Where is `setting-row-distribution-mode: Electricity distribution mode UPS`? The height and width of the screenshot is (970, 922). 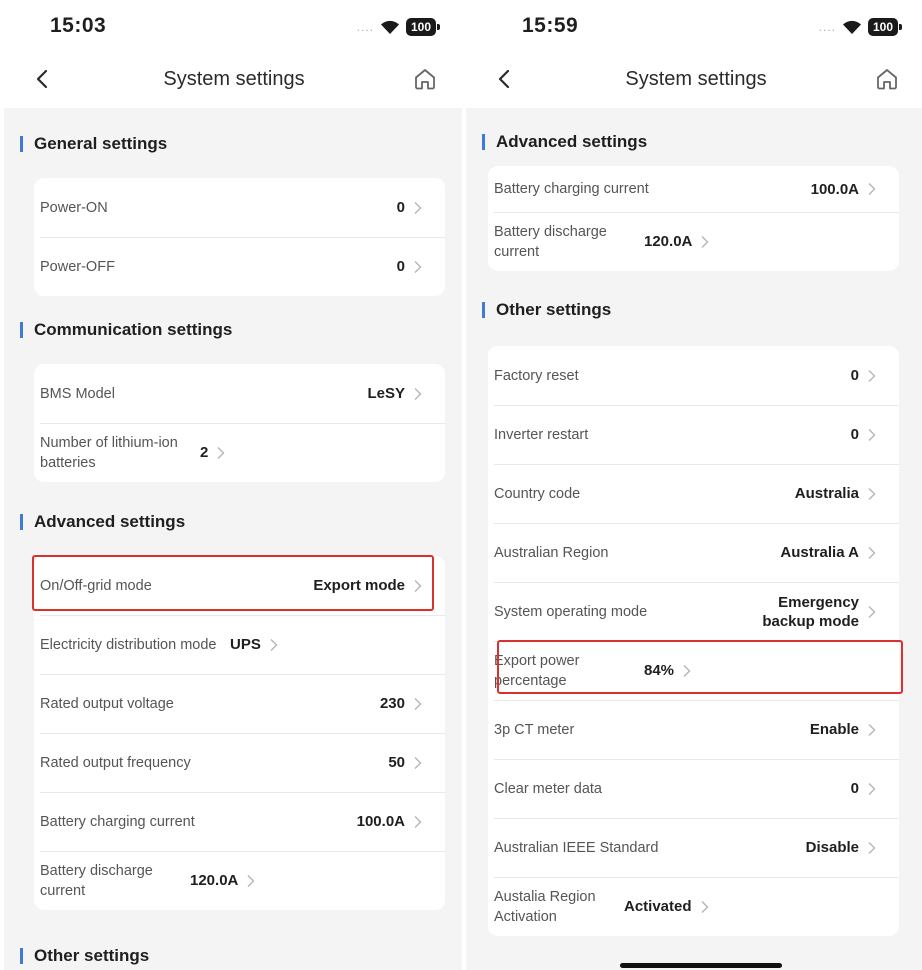
setting-row-distribution-mode: Electricity distribution mode UPS is located at coordinates (239, 644).